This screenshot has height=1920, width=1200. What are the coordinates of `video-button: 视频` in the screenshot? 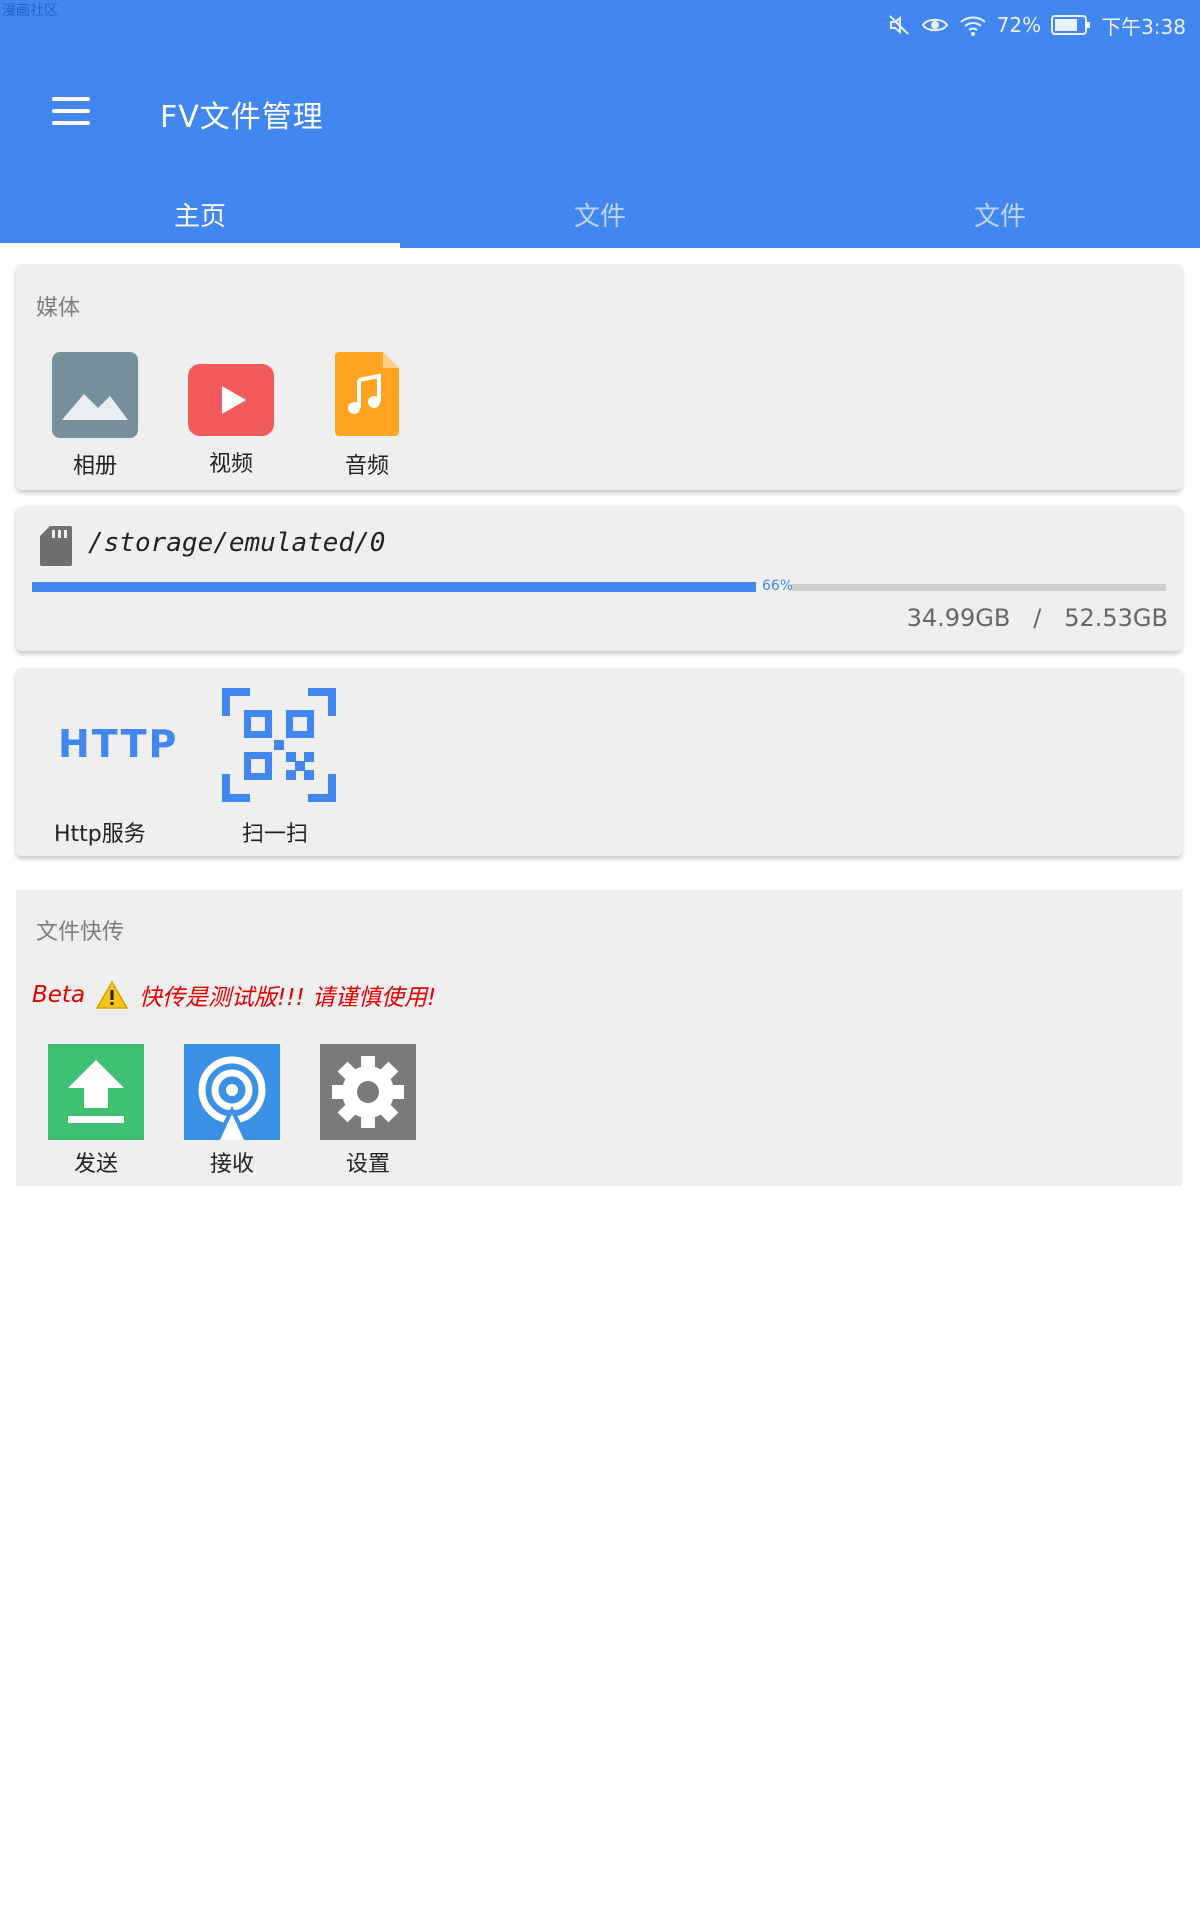 It's located at (231, 415).